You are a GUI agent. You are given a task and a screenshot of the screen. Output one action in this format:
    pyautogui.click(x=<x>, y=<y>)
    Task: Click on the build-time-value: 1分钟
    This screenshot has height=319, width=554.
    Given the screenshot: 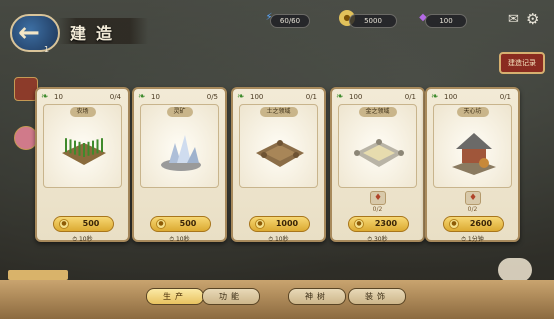 What is the action you would take?
    pyautogui.click(x=475, y=239)
    